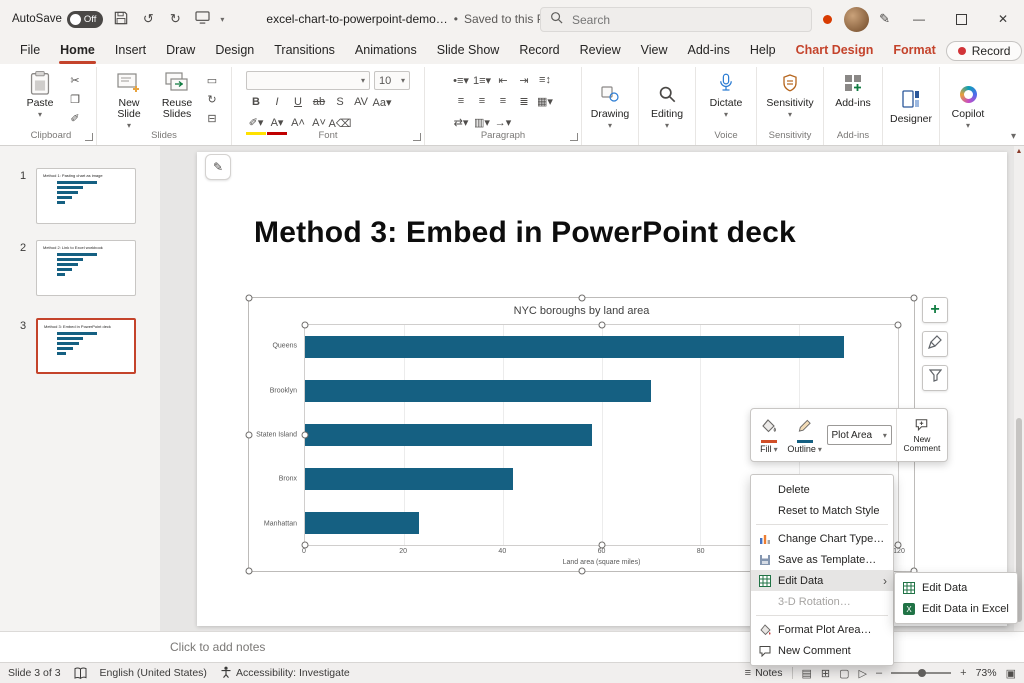 The height and width of the screenshot is (683, 1024). What do you see at coordinates (482, 80) in the screenshot?
I see `numbering-icon: 1≡▾` at bounding box center [482, 80].